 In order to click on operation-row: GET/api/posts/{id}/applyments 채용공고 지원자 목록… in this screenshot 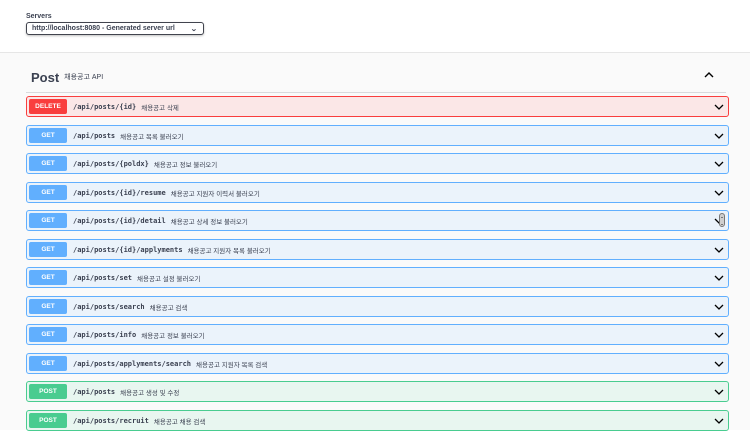, I will do `click(377, 249)`.